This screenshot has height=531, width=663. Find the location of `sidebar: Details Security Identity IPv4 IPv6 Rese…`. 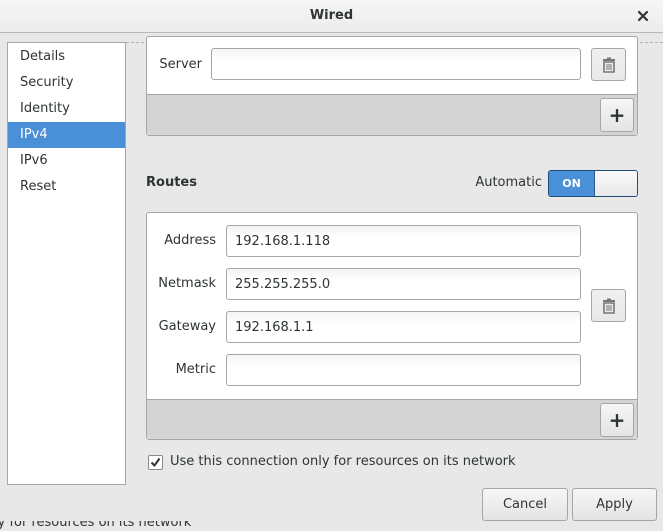

sidebar: Details Security Identity IPv4 IPv6 Rese… is located at coordinates (66, 263).